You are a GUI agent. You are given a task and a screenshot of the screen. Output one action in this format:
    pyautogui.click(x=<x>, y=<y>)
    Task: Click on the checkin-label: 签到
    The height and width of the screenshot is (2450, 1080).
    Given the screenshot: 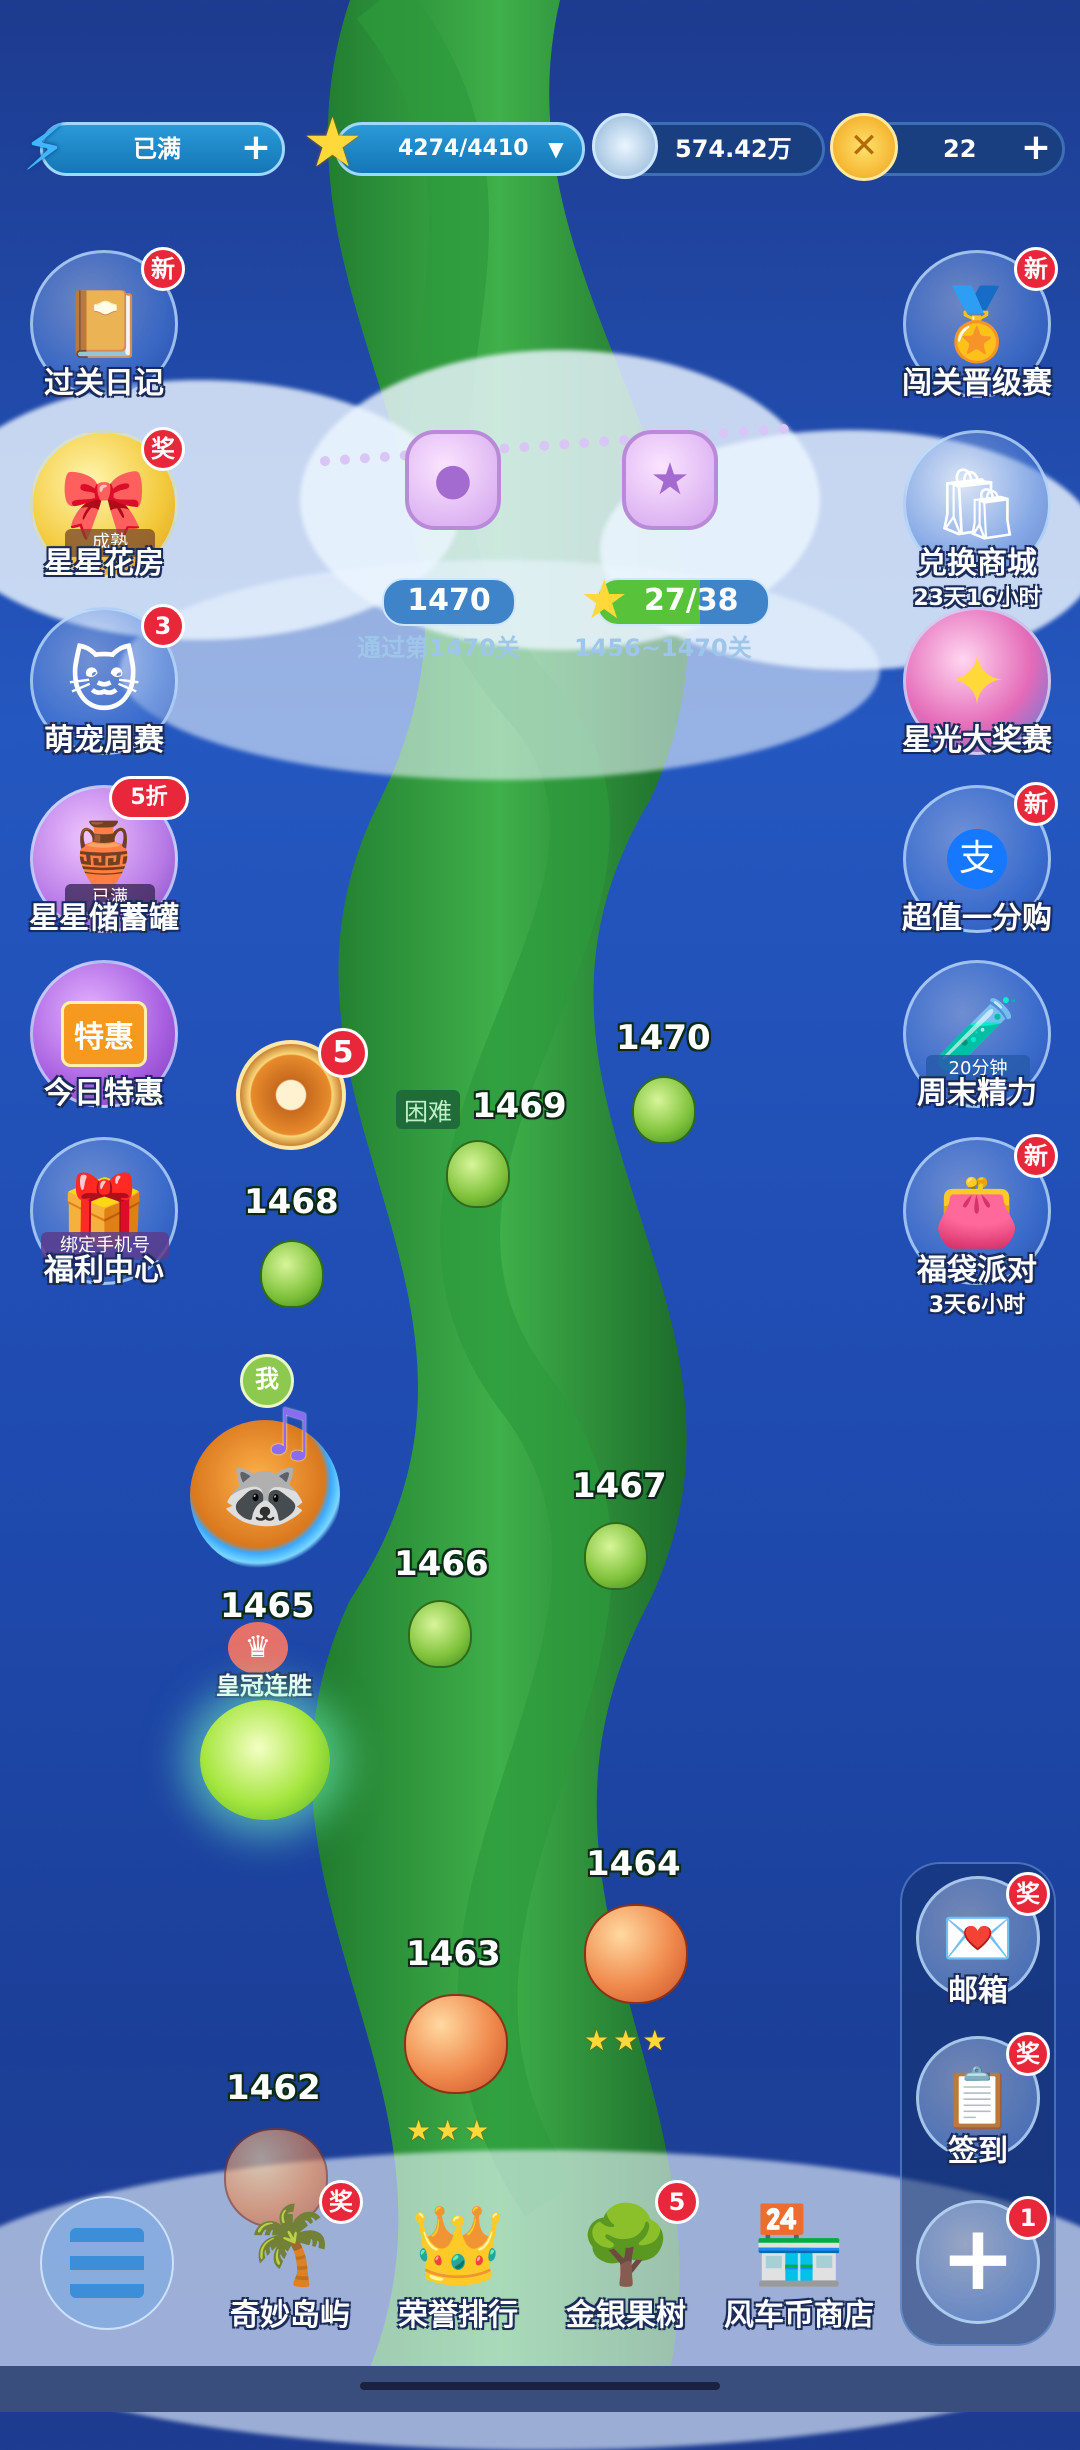 What is the action you would take?
    pyautogui.click(x=978, y=2151)
    